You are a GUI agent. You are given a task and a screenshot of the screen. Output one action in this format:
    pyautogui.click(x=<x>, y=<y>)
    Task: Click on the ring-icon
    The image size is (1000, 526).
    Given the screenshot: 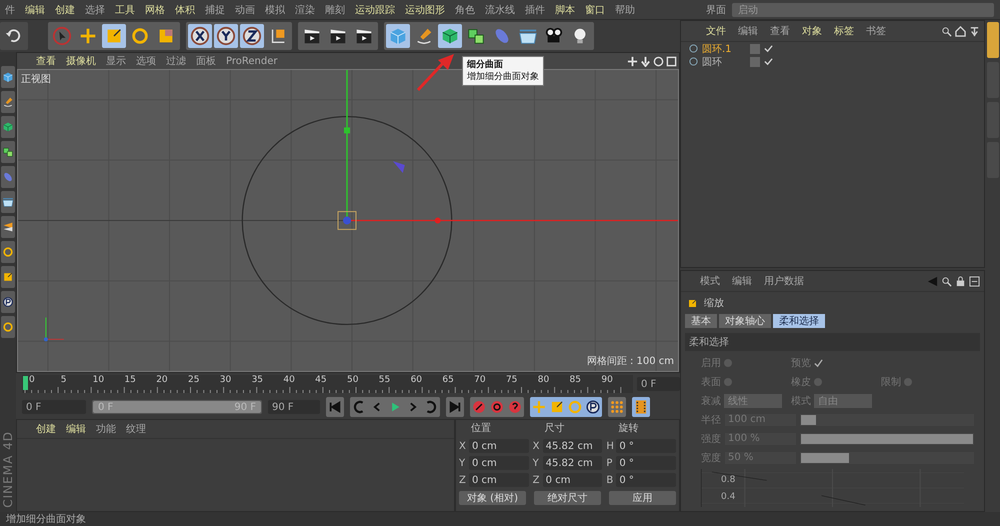 What is the action you would take?
    pyautogui.click(x=8, y=327)
    